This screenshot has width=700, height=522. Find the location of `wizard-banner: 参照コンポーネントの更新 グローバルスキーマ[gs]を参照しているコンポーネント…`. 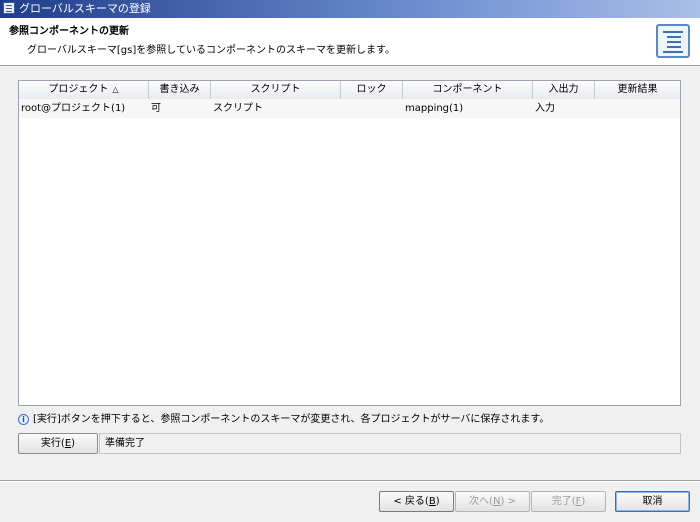

wizard-banner: 参照コンポーネントの更新 グローバルスキーマ[gs]を参照しているコンポーネント… is located at coordinates (350, 42).